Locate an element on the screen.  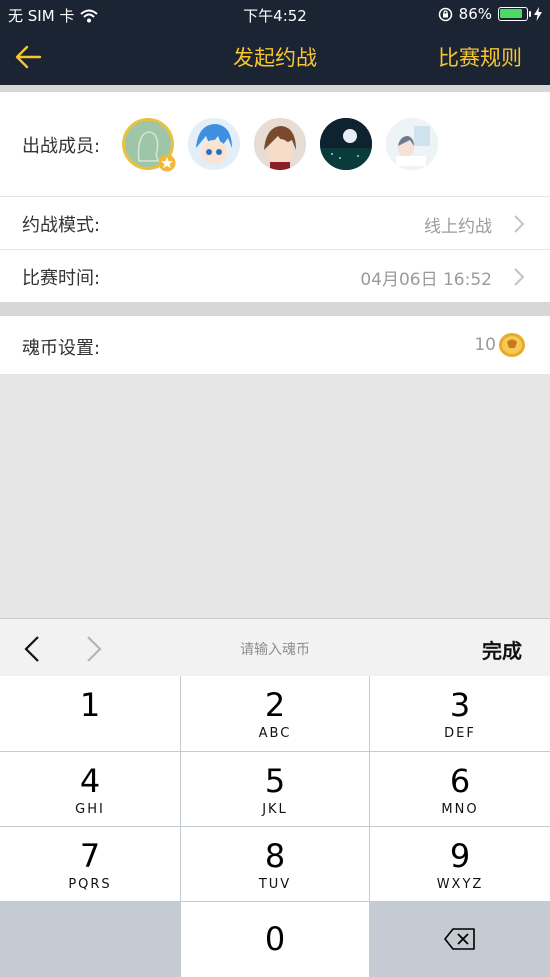
avatar-brown-hair is located at coordinates (280, 144).